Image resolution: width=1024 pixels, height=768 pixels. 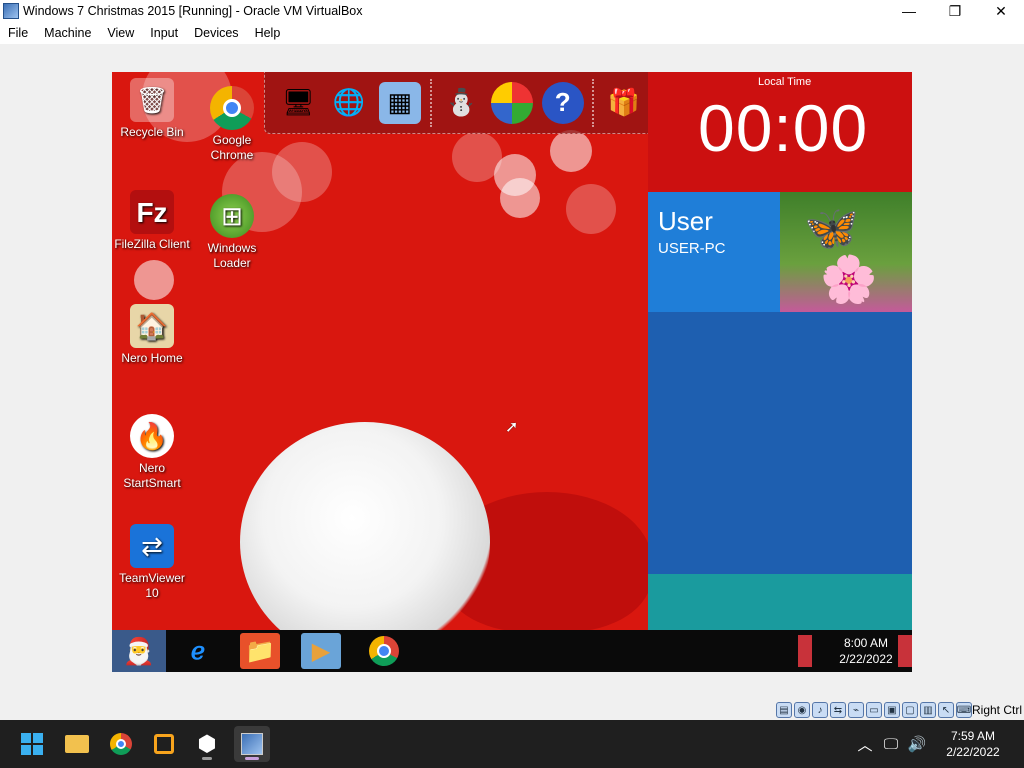 I want to click on audio-icon: ♪, so click(x=820, y=710).